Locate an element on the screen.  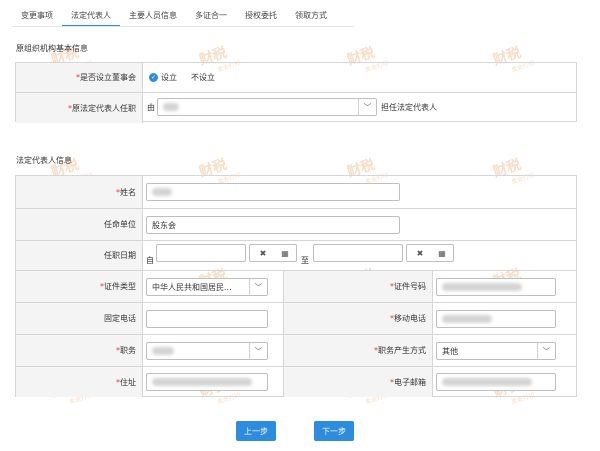
email-input is located at coordinates (496, 382).